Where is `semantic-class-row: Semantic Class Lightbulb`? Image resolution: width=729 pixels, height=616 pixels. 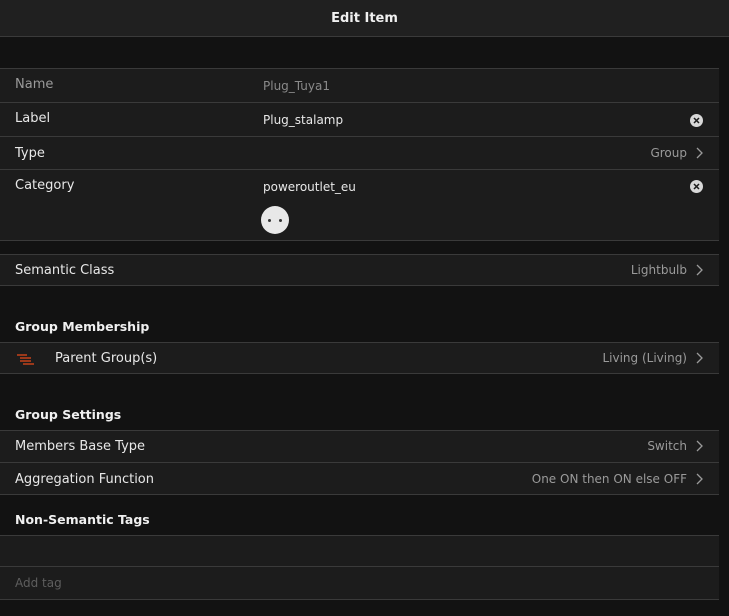
semantic-class-row: Semantic Class Lightbulb is located at coordinates (359, 270).